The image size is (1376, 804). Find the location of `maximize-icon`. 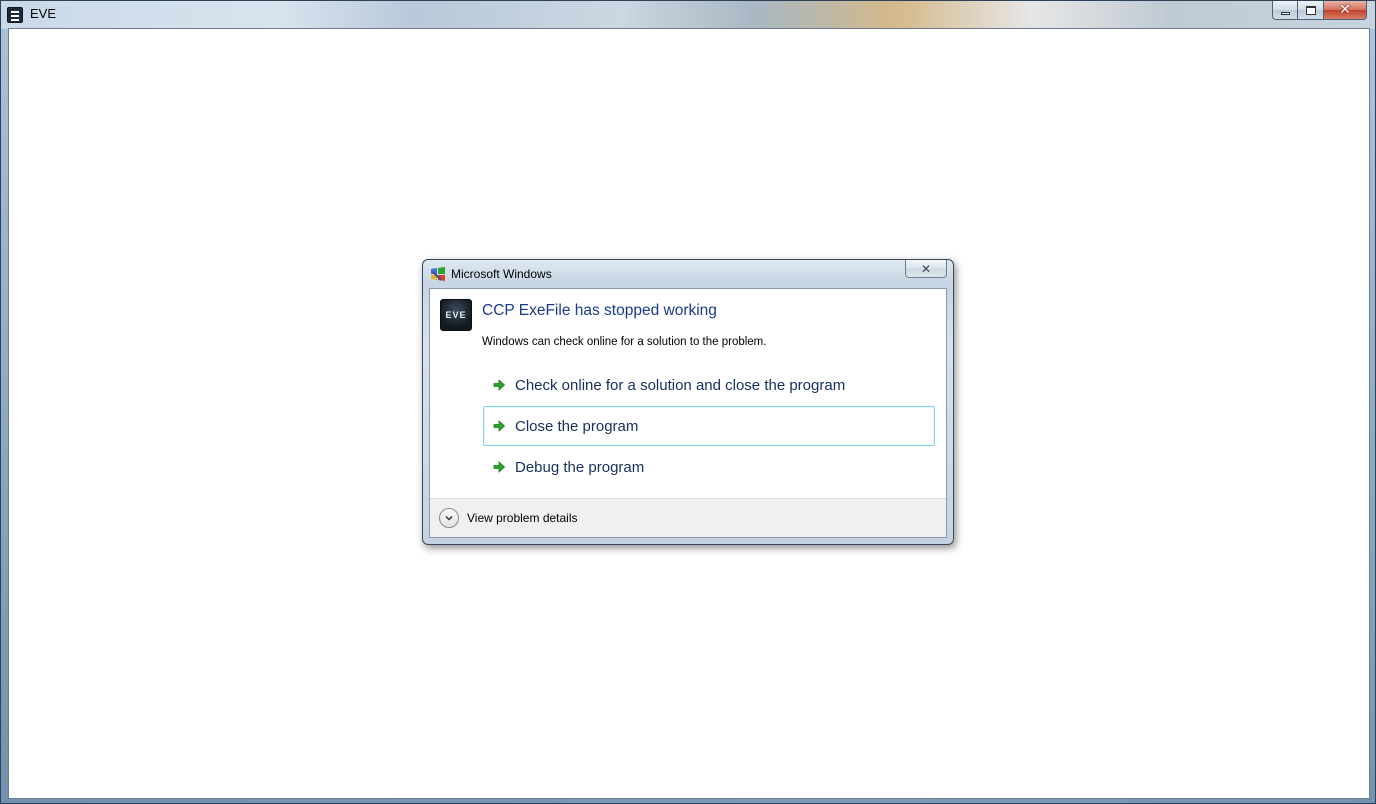

maximize-icon is located at coordinates (1310, 10).